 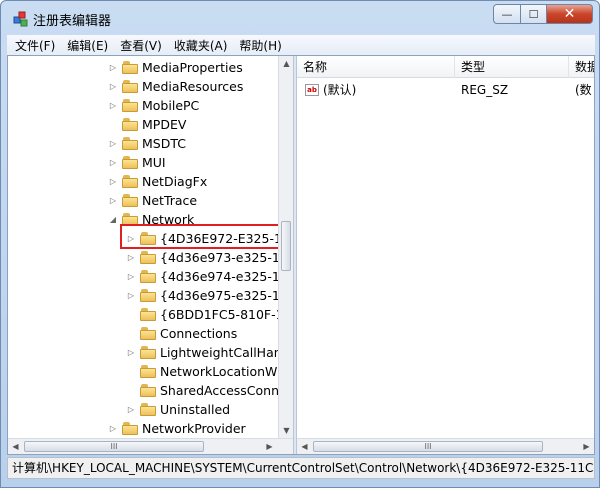 I want to click on tree-node: ▷ MediaResources, so click(x=175, y=86).